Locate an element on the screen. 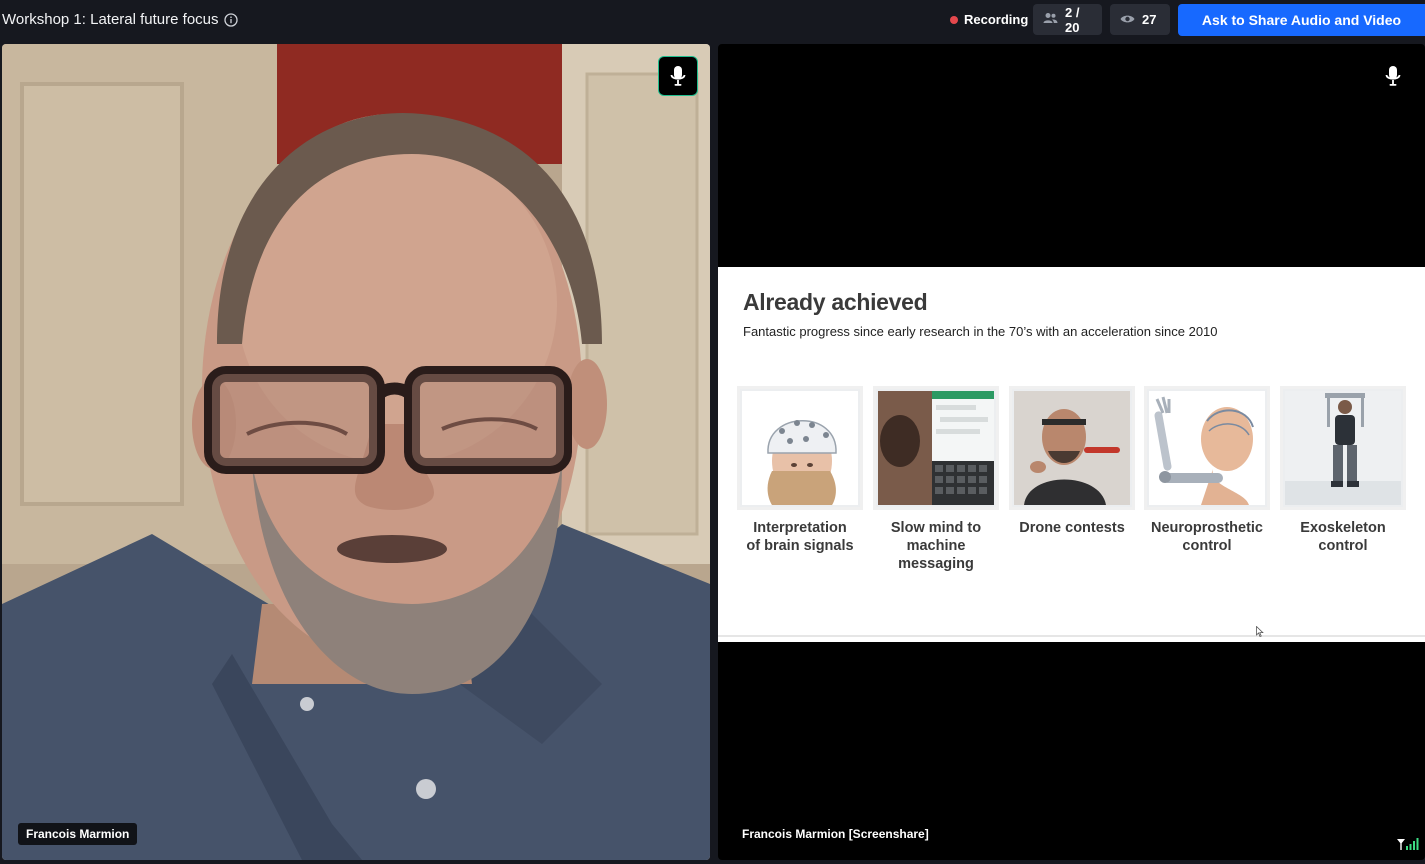  participants-button: 2 / 20 is located at coordinates (1067, 19).